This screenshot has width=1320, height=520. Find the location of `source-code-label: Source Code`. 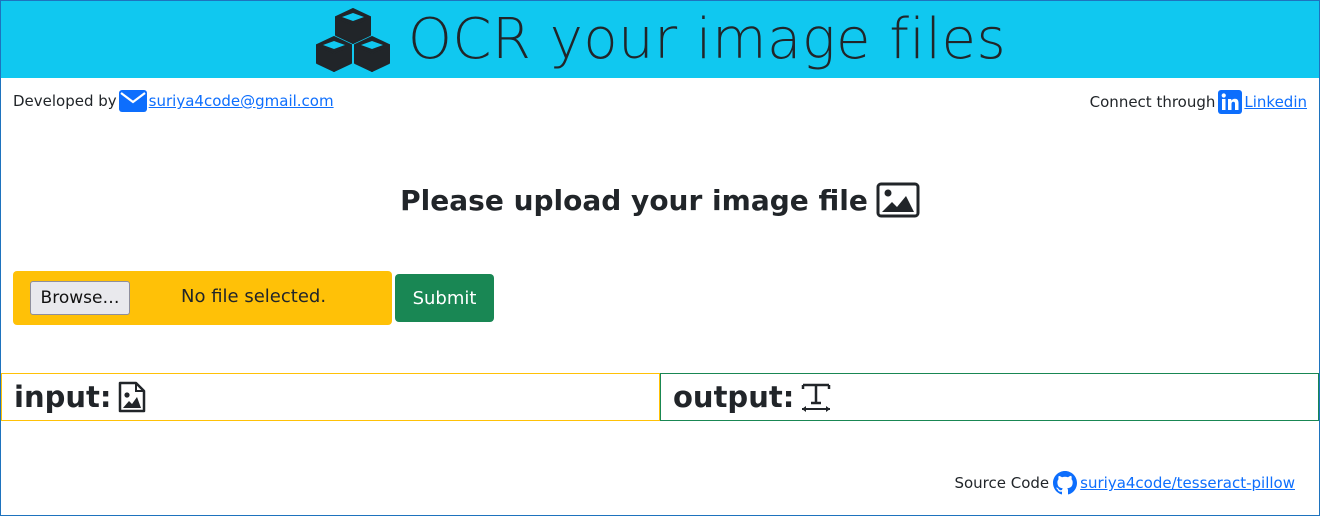

source-code-label: Source Code is located at coordinates (1002, 483).